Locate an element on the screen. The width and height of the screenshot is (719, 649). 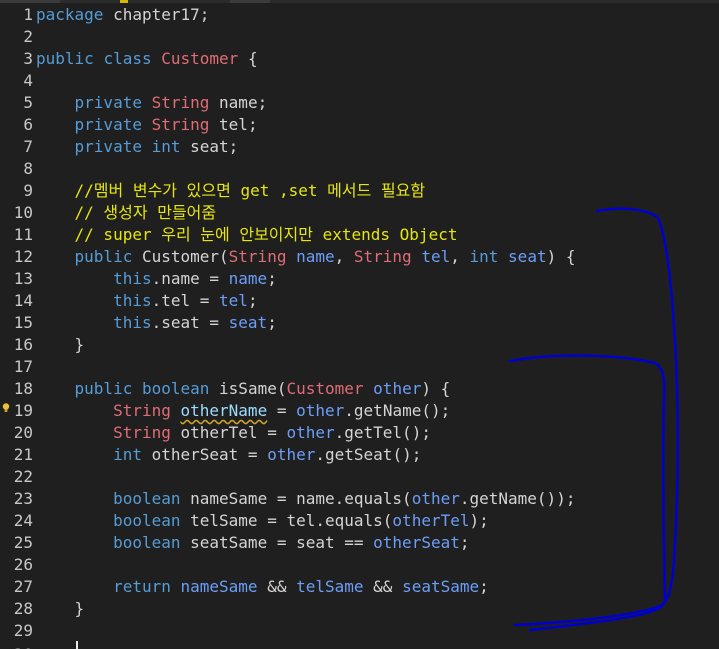
line-number: 23 is located at coordinates (23, 498).